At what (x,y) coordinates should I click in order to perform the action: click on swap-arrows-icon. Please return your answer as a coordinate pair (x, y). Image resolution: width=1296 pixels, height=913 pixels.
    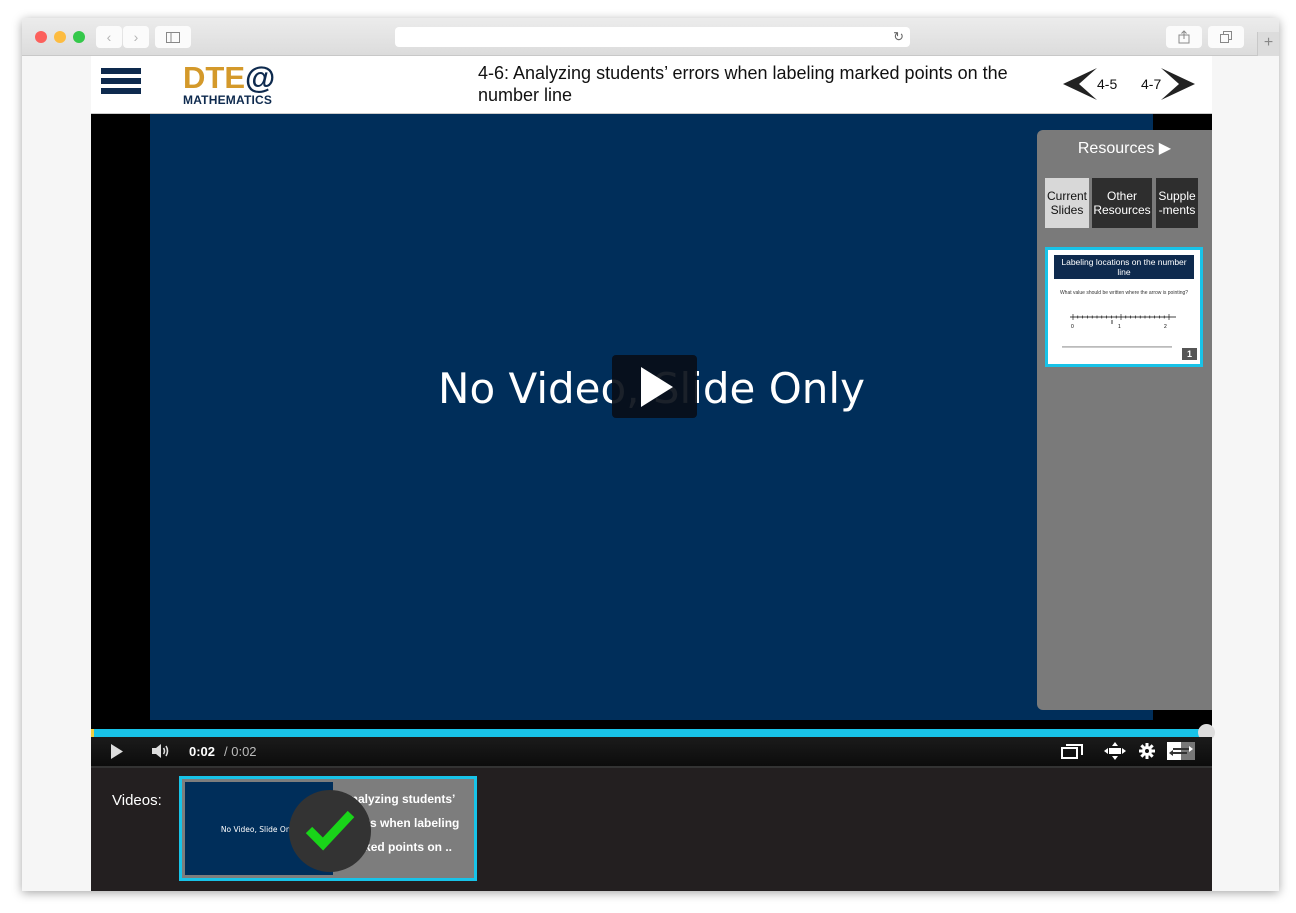
    Looking at the image, I should click on (1181, 751).